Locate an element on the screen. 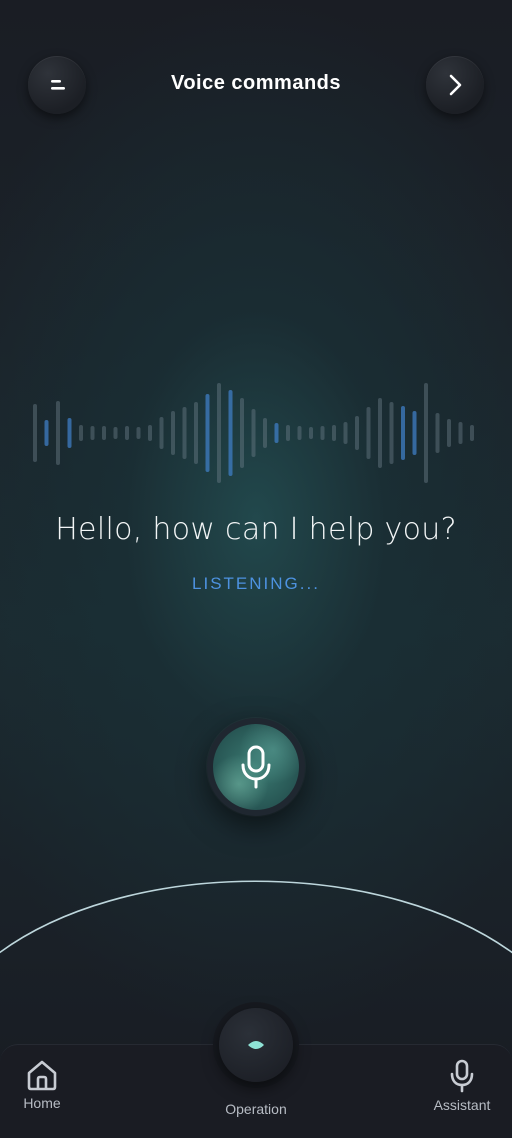  eye-icon is located at coordinates (256, 1045).